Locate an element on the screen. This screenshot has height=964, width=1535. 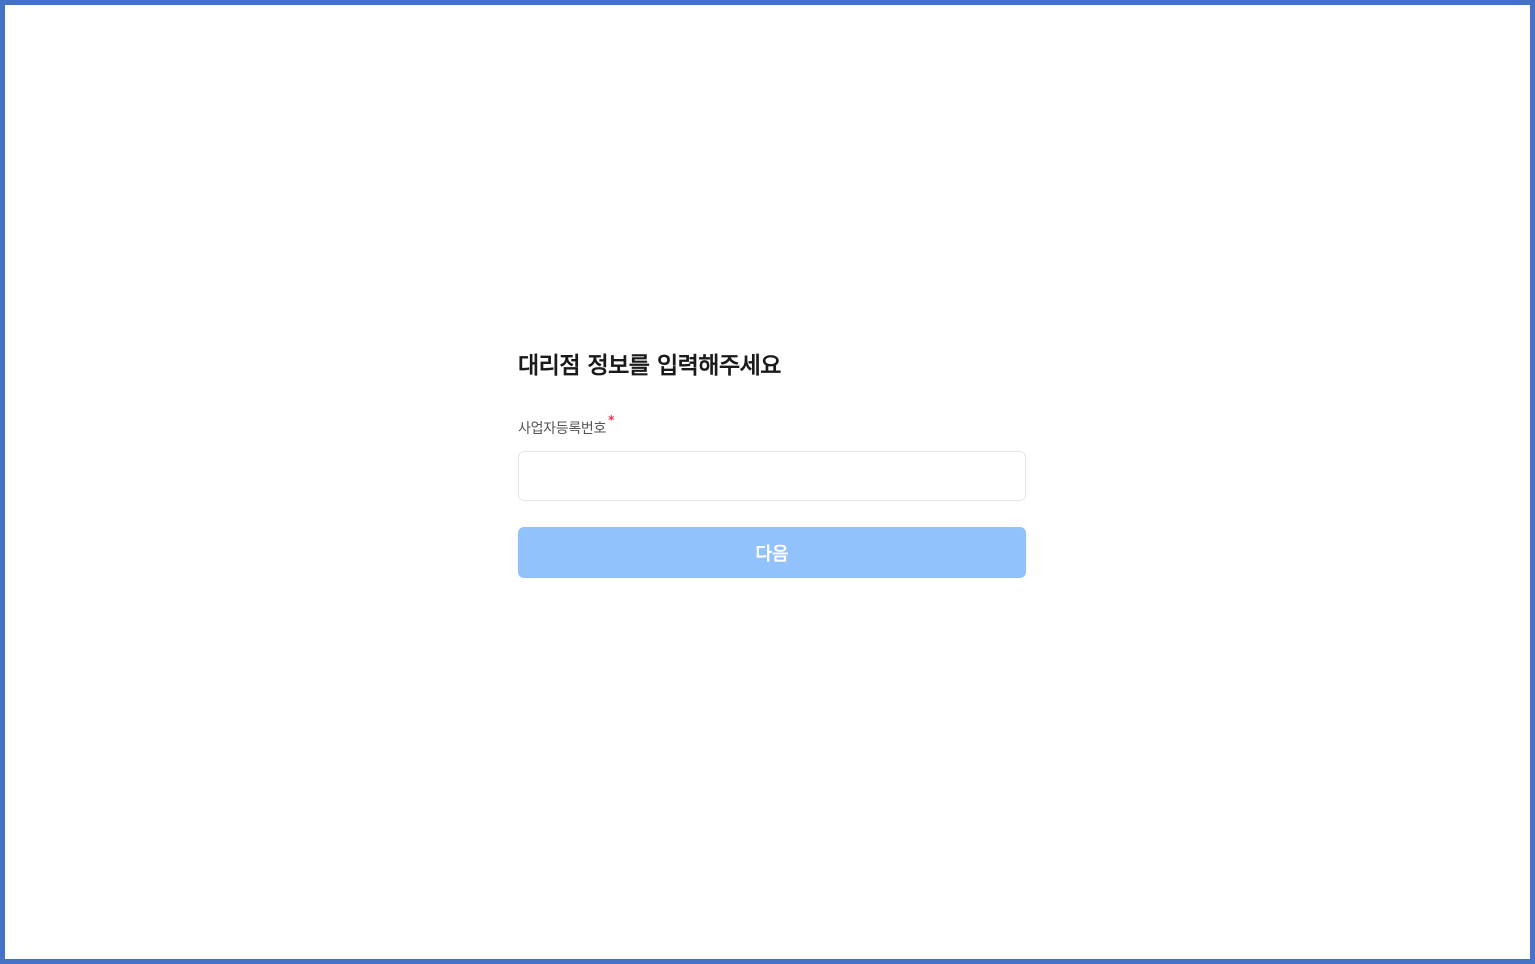
business-number-label-row: 사업자등록번호 * is located at coordinates (772, 426).